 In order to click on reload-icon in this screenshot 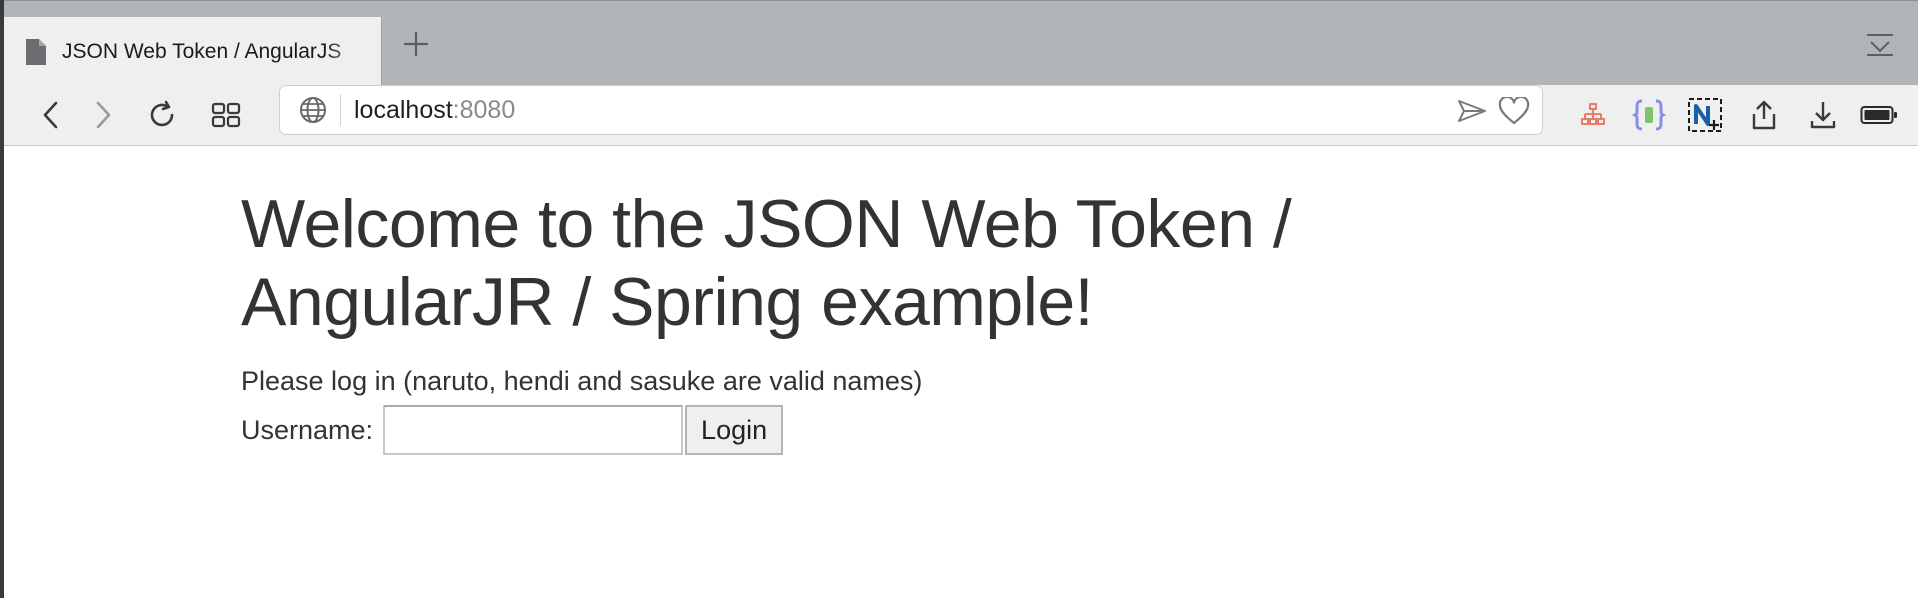, I will do `click(162, 113)`.